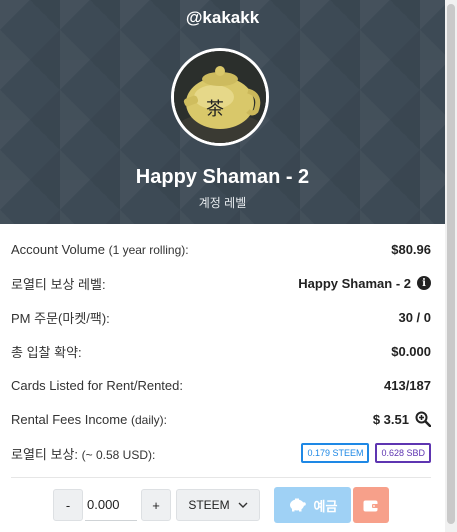 This screenshot has width=457, height=532. I want to click on stat-row-loyalty-level: 로열티 보상 레벨: Happy Shaman - 2 i, so click(221, 283).